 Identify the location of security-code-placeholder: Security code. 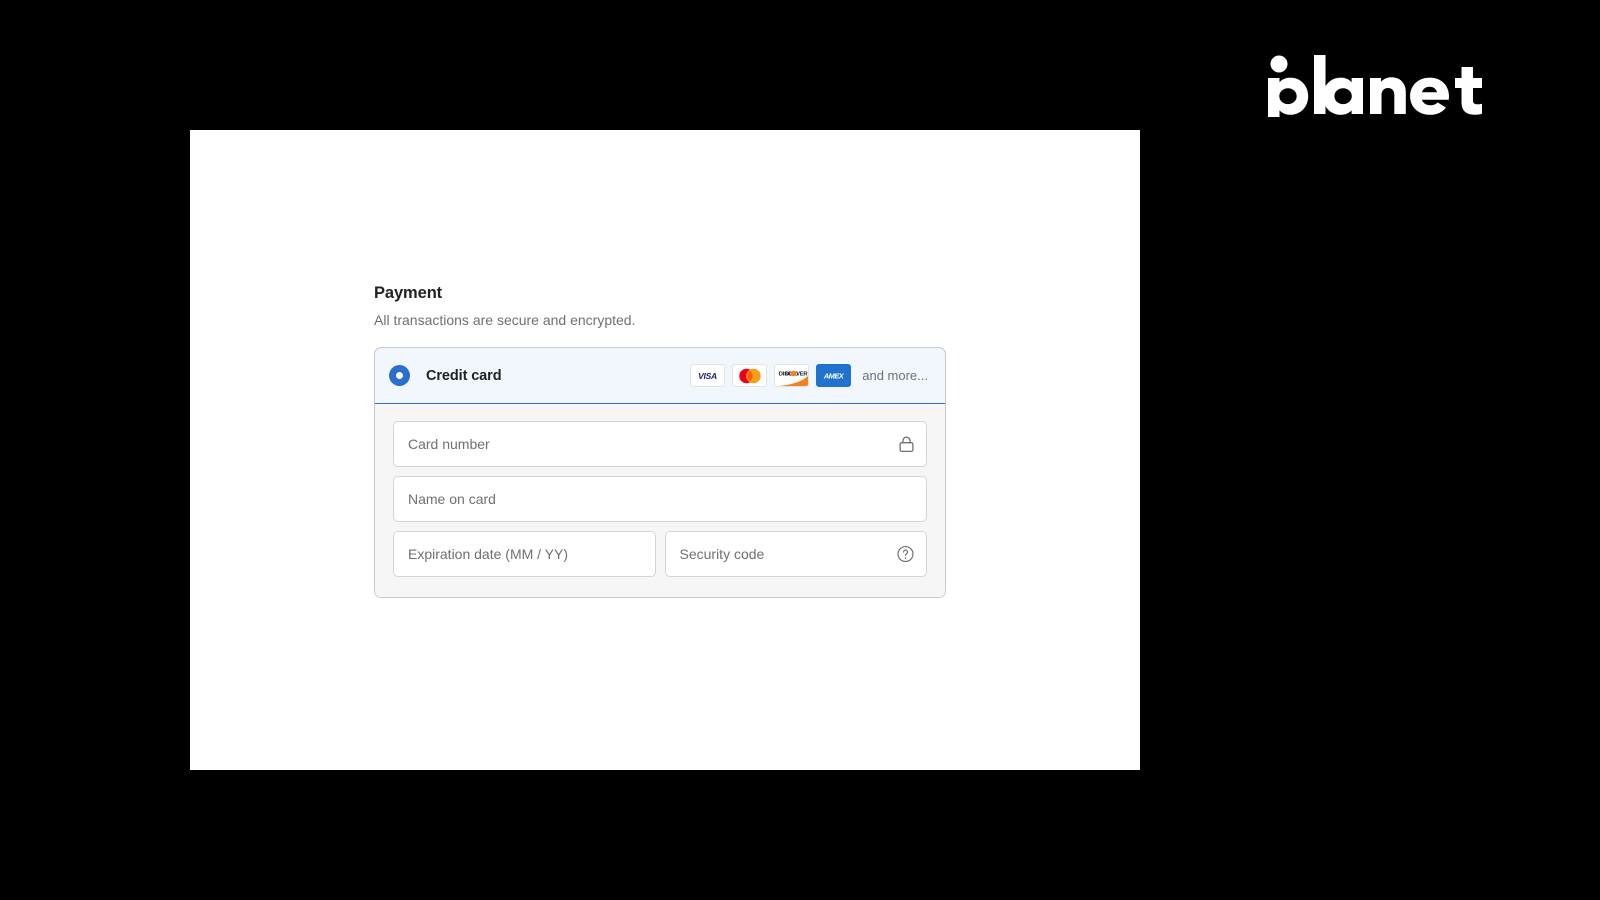
(722, 554).